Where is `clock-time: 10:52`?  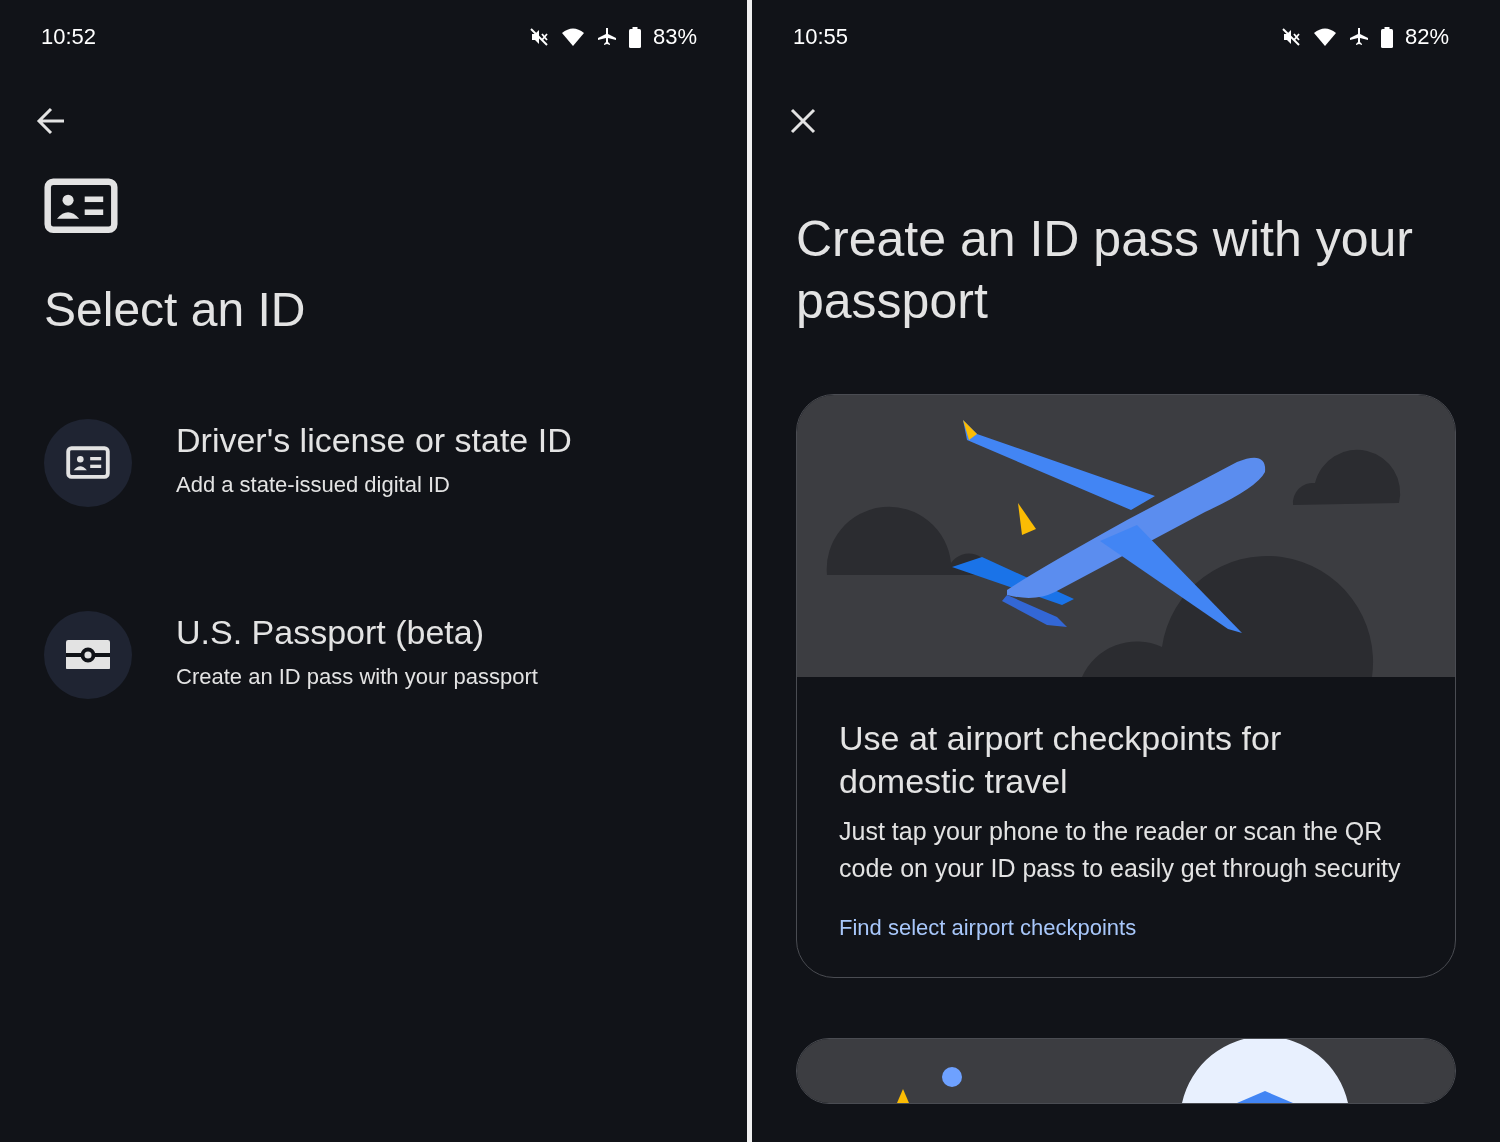
clock-time: 10:52 is located at coordinates (69, 37).